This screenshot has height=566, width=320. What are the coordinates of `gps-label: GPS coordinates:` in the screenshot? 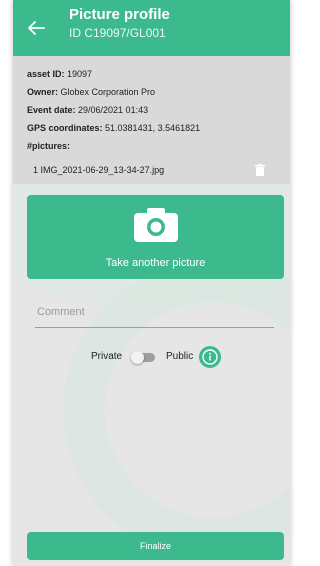 It's located at (66, 128).